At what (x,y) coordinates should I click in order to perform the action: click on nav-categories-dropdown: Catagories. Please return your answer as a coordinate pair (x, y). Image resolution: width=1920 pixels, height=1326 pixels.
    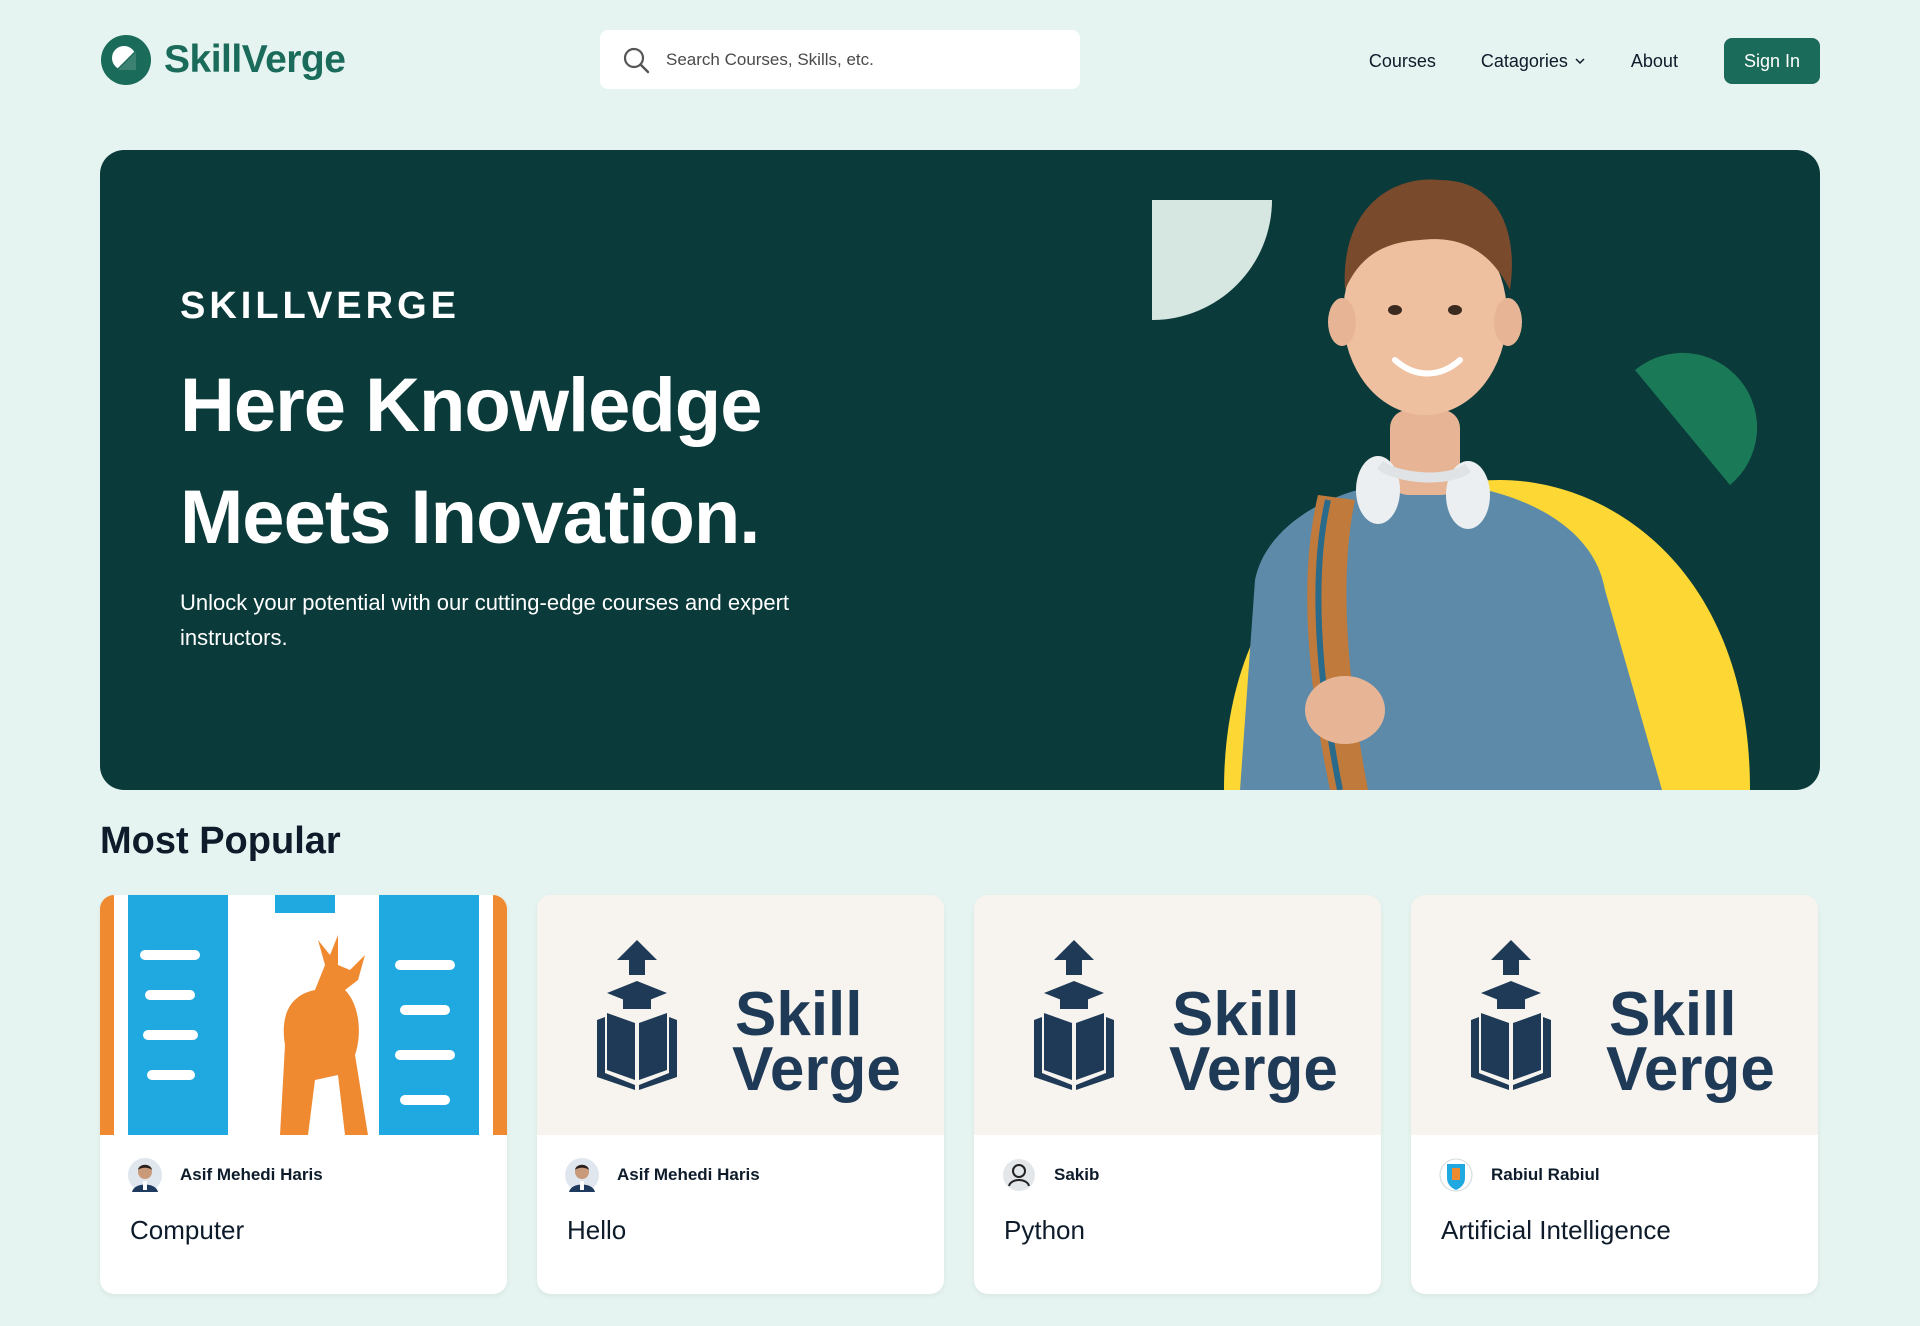
    Looking at the image, I should click on (1533, 61).